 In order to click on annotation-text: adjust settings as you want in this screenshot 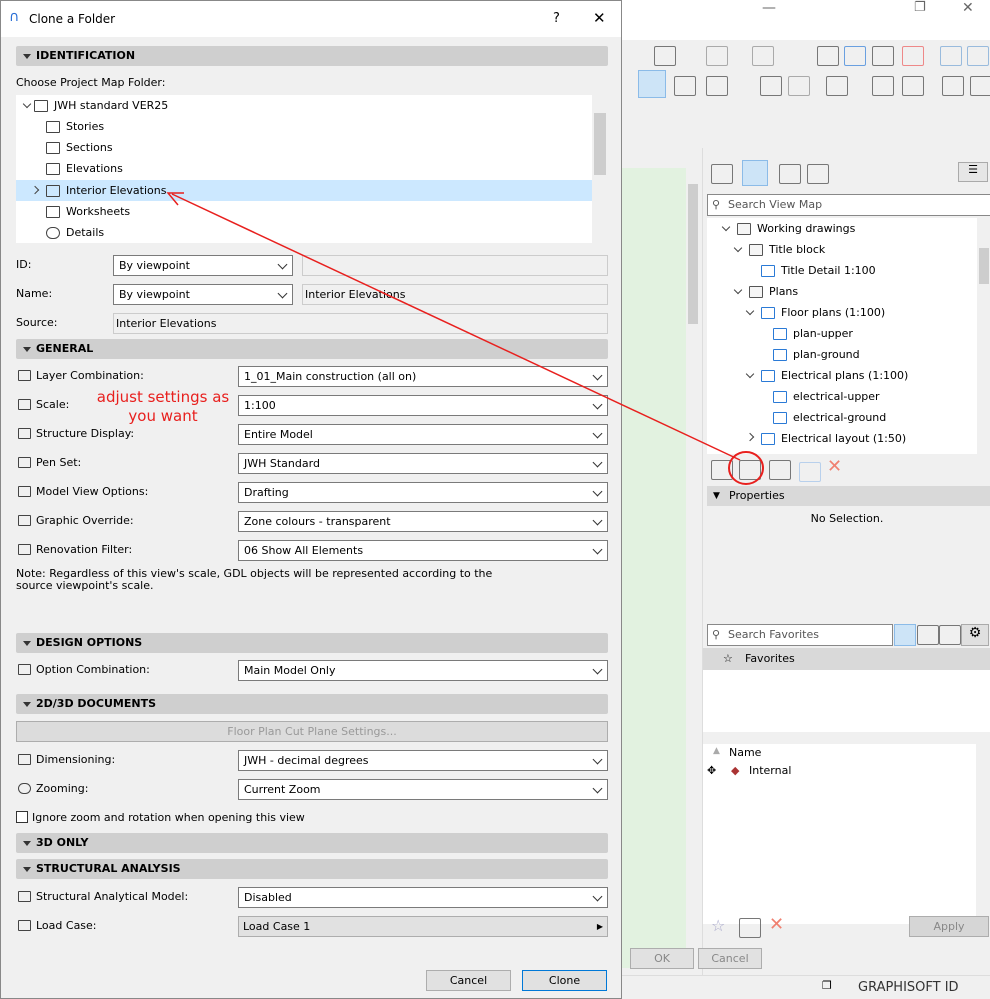, I will do `click(163, 406)`.